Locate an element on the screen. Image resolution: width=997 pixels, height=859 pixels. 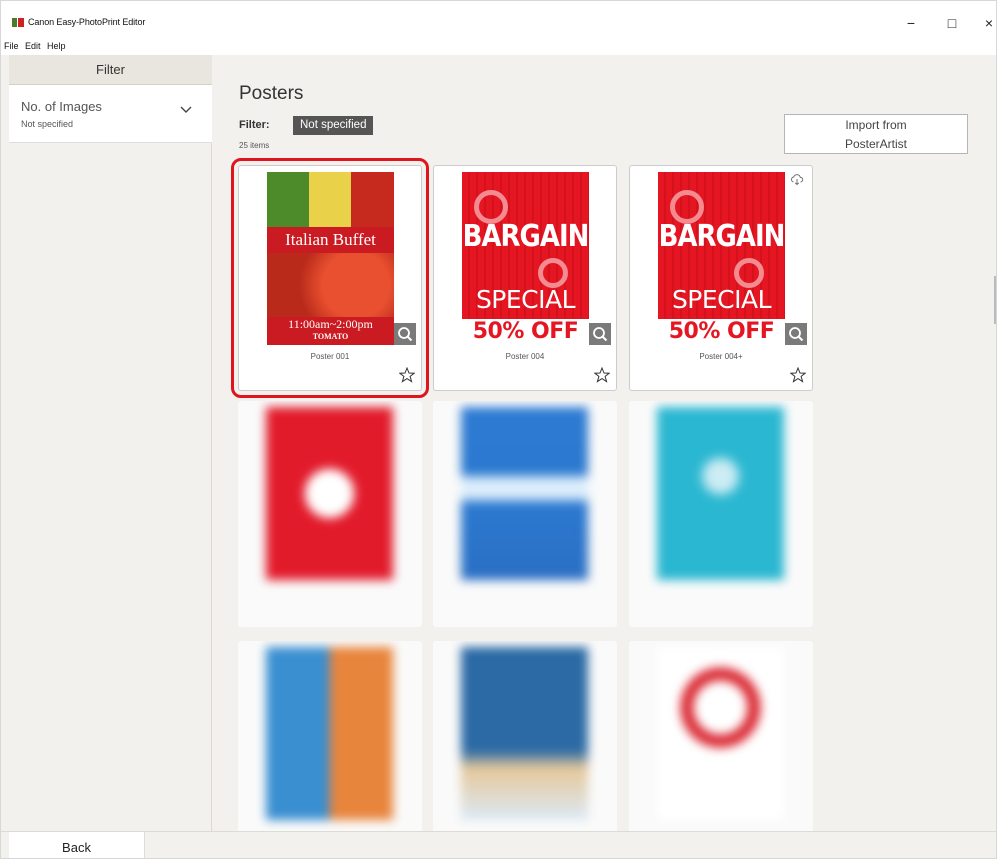
poster-card-label: Poster 004 is located at coordinates (525, 356).